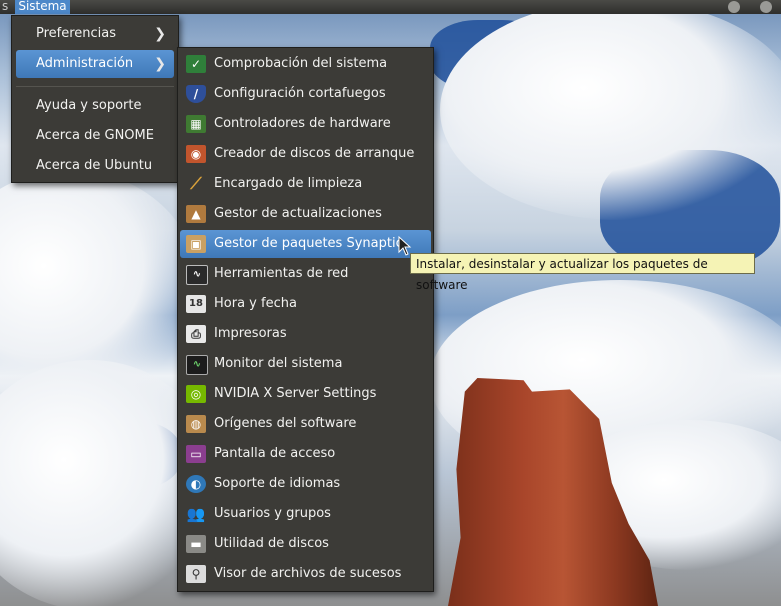  I want to click on admin-item-label: NVIDIA X Server Settings, so click(295, 393).